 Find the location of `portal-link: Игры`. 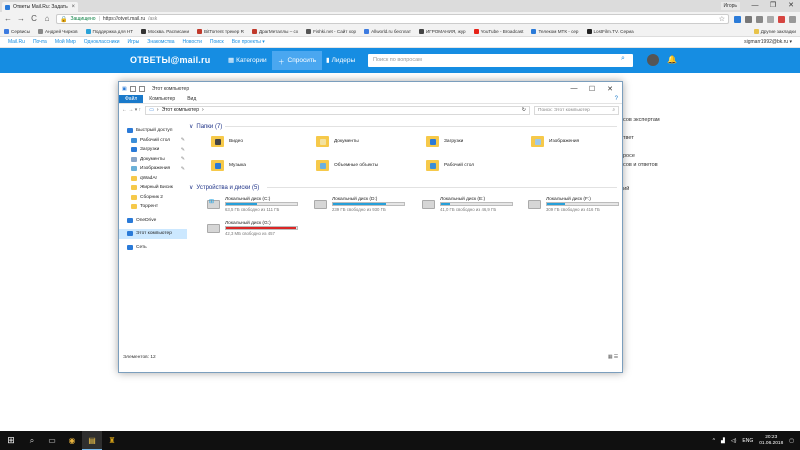

portal-link: Игры is located at coordinates (134, 42).